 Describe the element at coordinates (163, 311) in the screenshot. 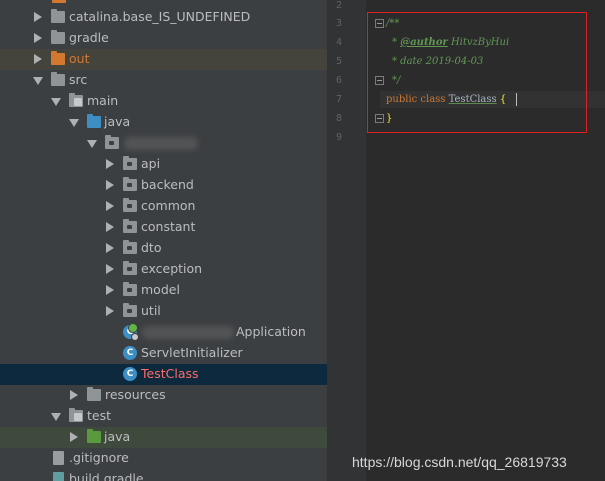

I see `tree-item-util: util` at that location.